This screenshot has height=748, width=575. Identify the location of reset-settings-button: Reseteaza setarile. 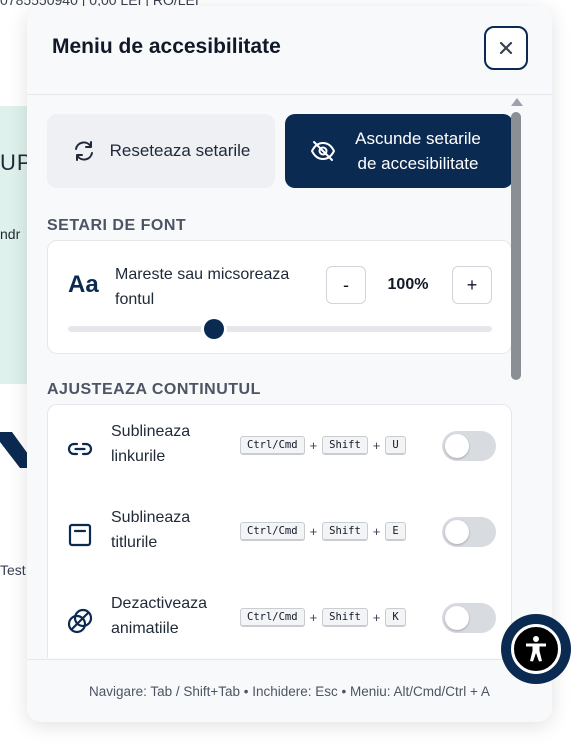
(161, 151).